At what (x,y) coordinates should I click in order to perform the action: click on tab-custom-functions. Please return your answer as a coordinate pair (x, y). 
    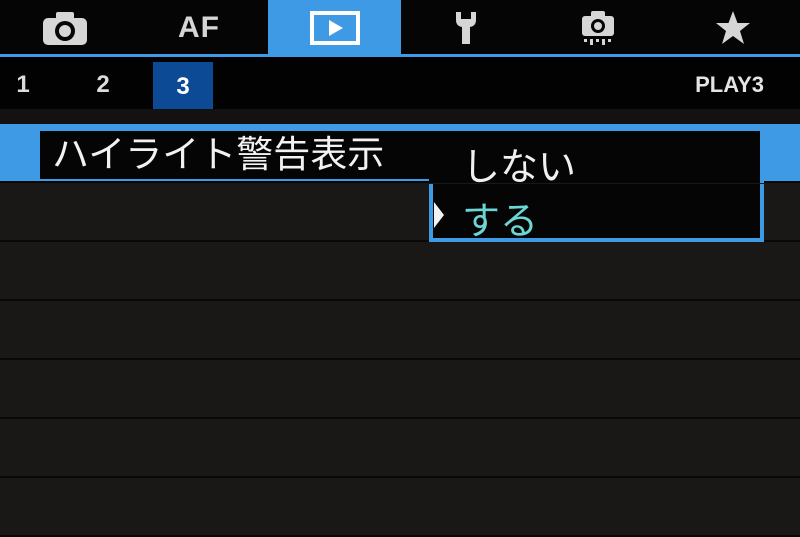
    Looking at the image, I should click on (598, 28).